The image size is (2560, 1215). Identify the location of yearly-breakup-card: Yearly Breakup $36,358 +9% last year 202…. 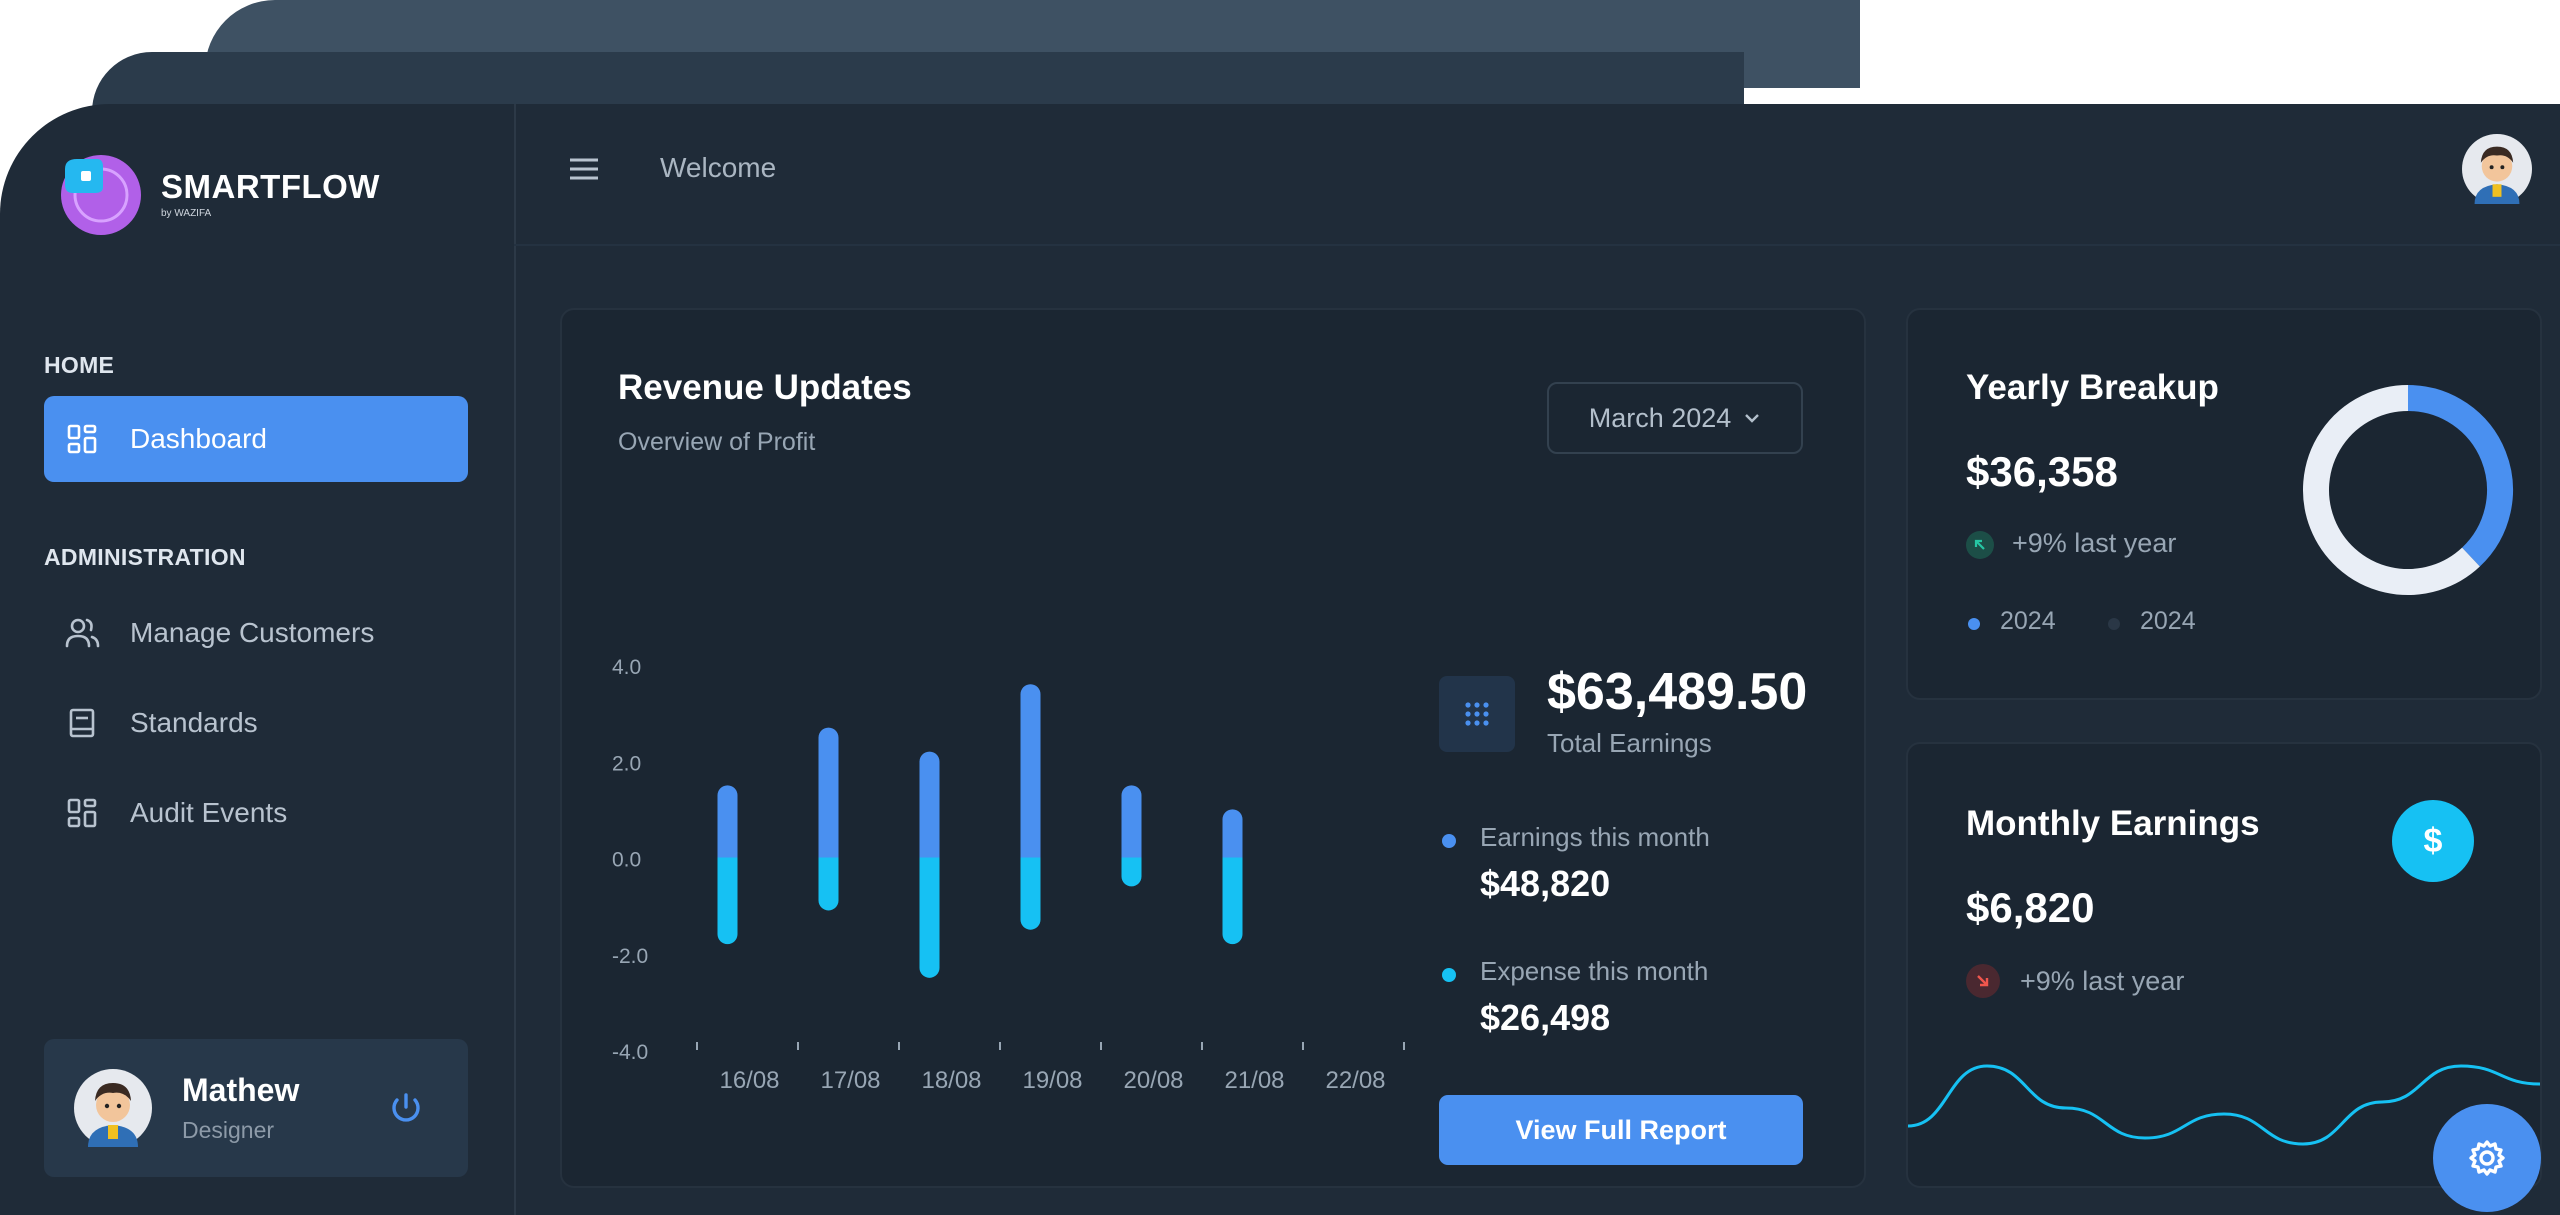
(2224, 504).